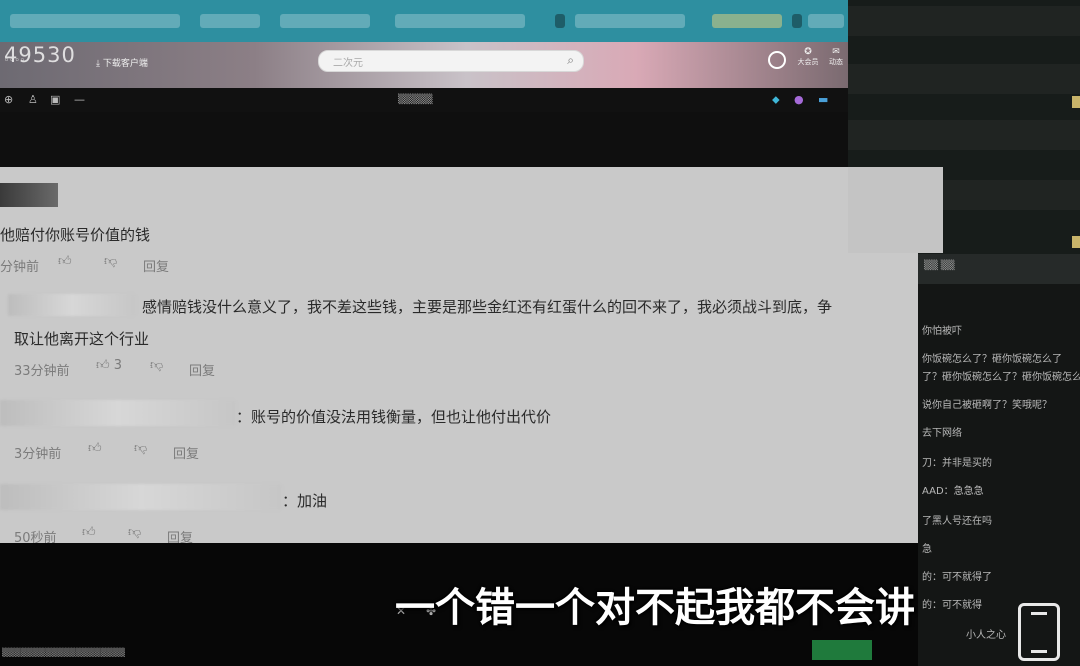 Image resolution: width=1080 pixels, height=666 pixels. Describe the element at coordinates (64, 652) in the screenshot. I see `bottom-bar-text: ▒▒▒▒▒▒▒▒▒▒▒▒▒▒▒▒▒▒▒▒` at that location.